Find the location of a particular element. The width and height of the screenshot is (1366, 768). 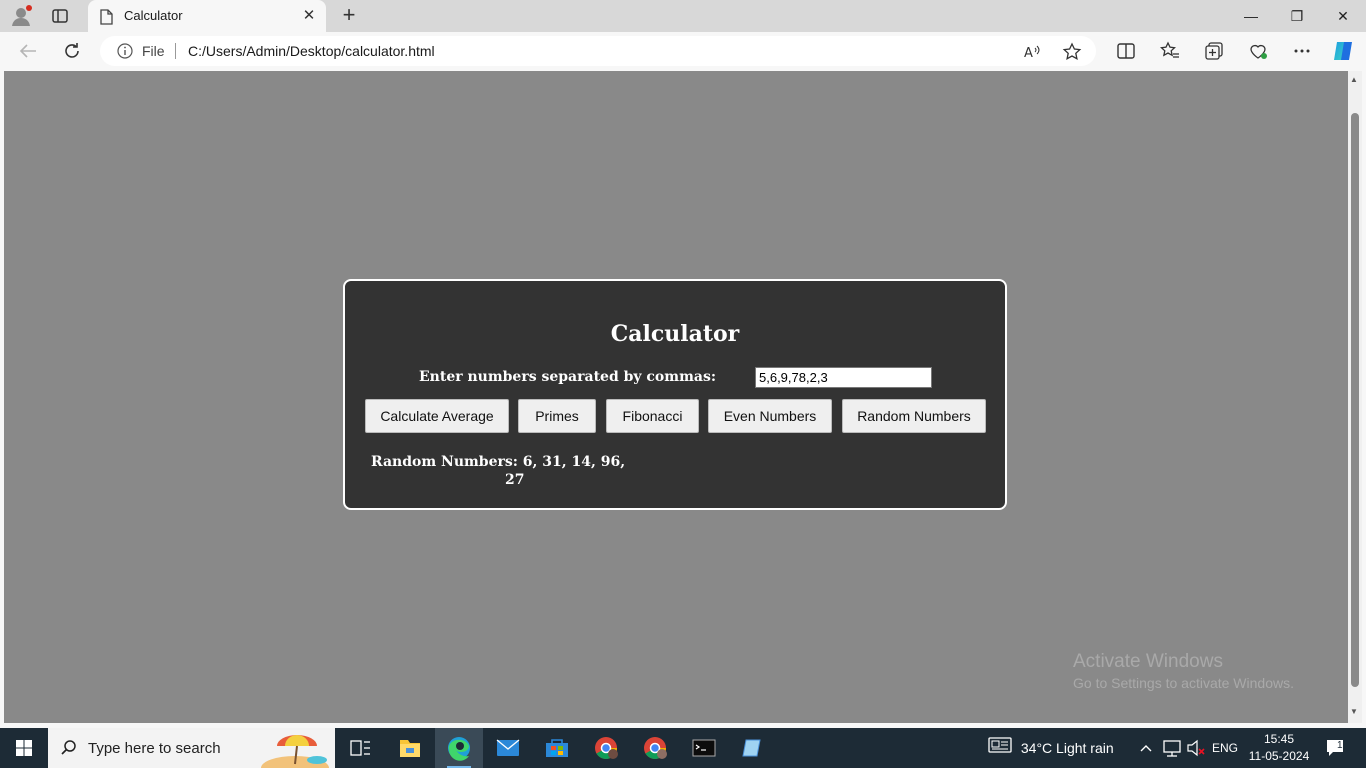

split-screen-icon is located at coordinates (1126, 51).